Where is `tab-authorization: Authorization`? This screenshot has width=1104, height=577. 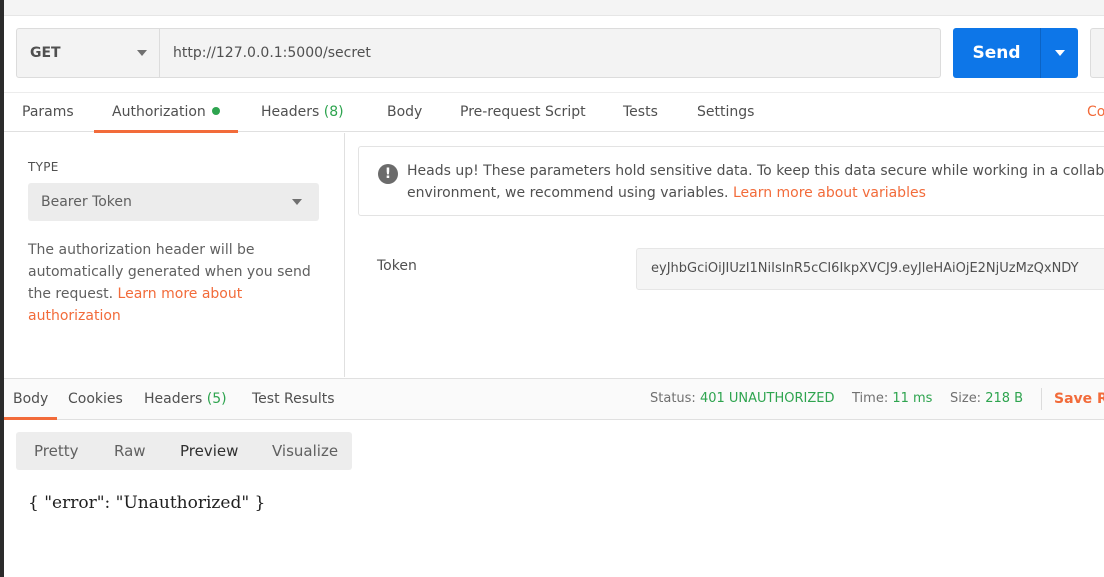 tab-authorization: Authorization is located at coordinates (166, 113).